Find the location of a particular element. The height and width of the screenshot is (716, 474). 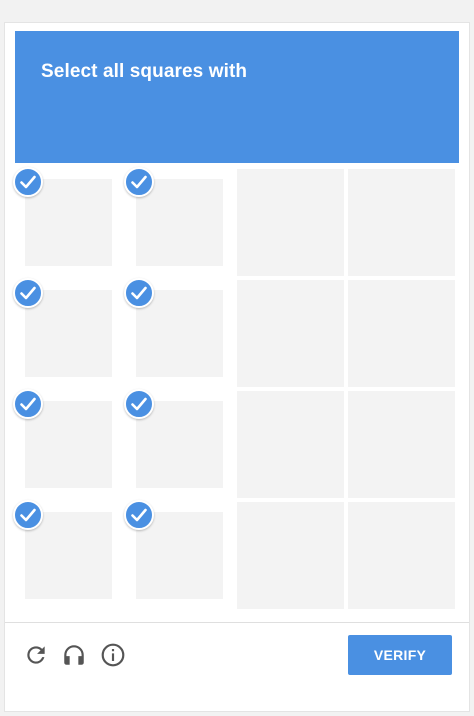

challenge-instruction: Select all squares with is located at coordinates (144, 71).